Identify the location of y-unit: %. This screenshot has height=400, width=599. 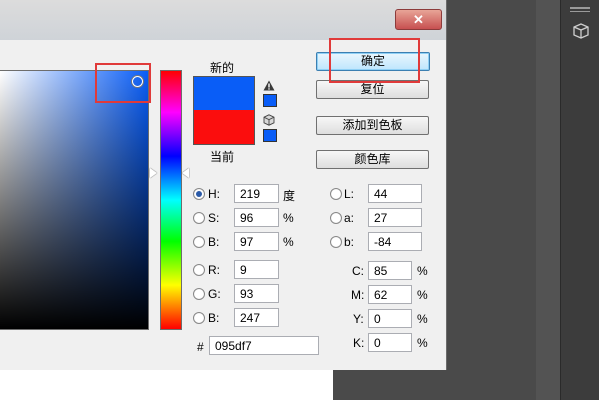
(422, 319).